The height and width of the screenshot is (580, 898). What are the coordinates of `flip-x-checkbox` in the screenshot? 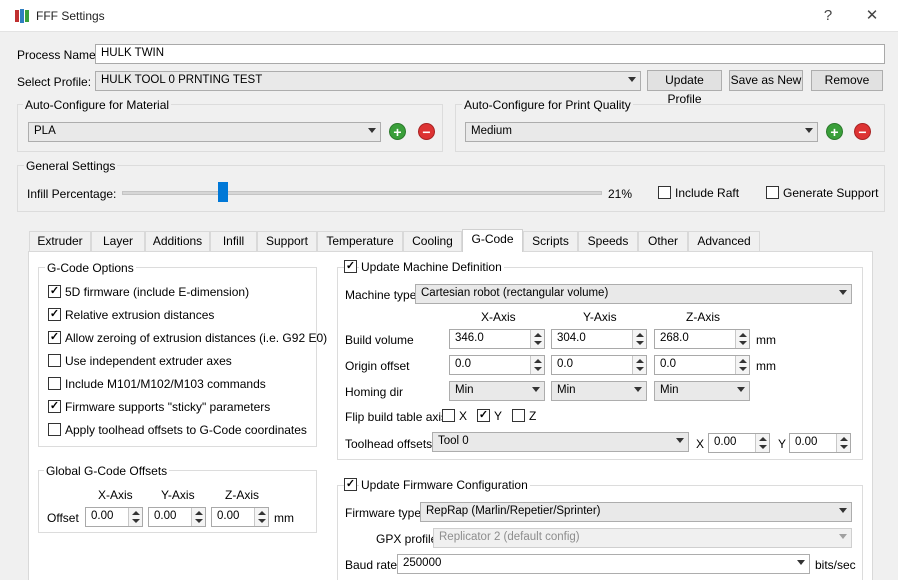 It's located at (448, 415).